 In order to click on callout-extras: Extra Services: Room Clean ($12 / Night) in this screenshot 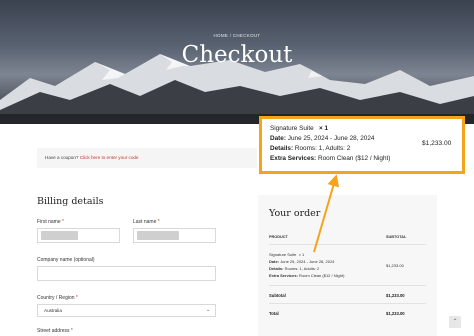, I will do `click(330, 158)`.